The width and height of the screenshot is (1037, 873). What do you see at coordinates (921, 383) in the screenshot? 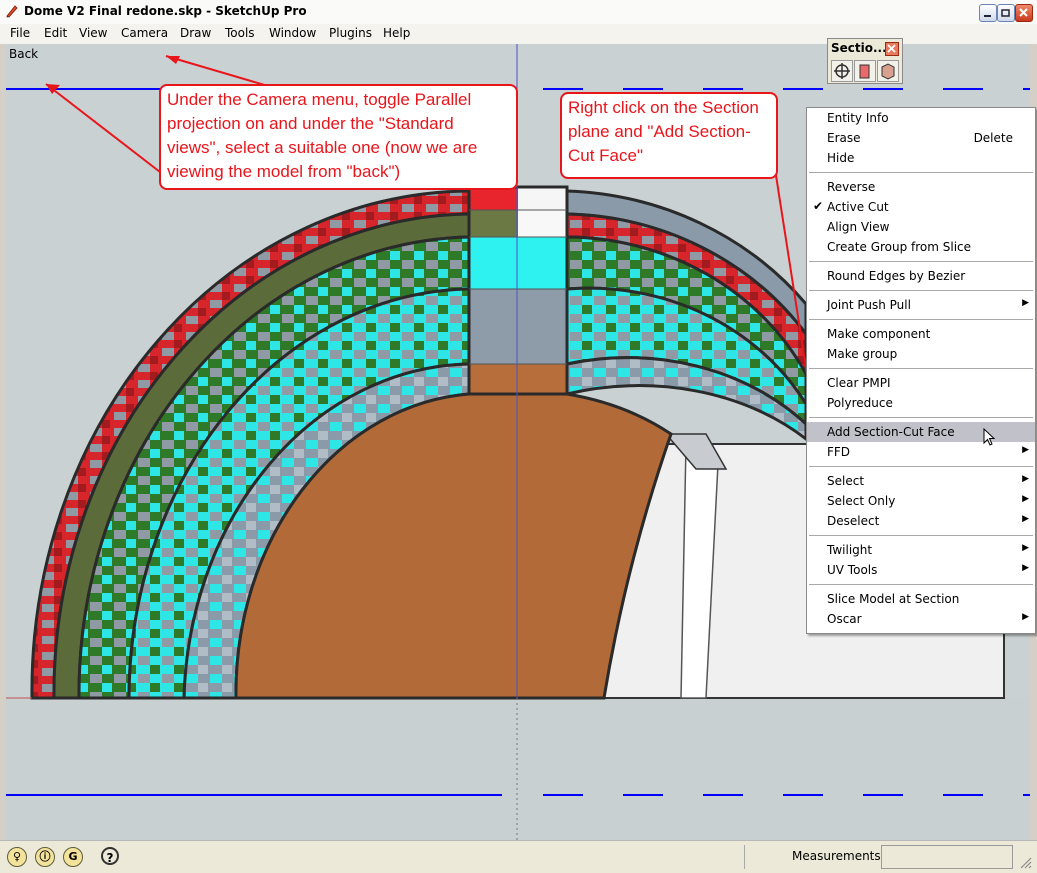
I see `menu-item-clear-pmpi: Clear PMPI` at bounding box center [921, 383].